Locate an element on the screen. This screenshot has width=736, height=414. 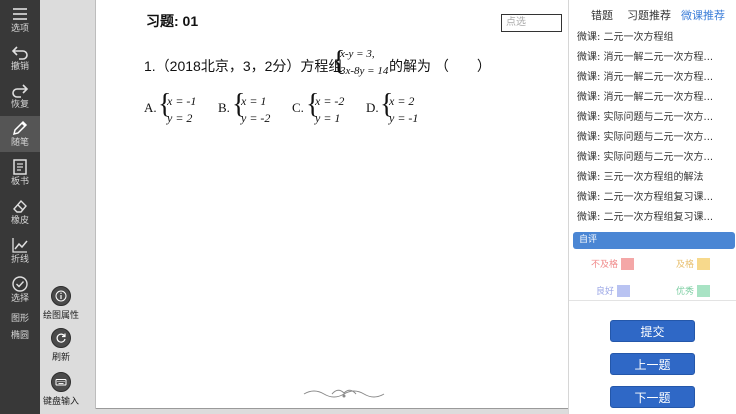
option-b: B. { x = 1 y = -2 is located at coordinates (248, 108).